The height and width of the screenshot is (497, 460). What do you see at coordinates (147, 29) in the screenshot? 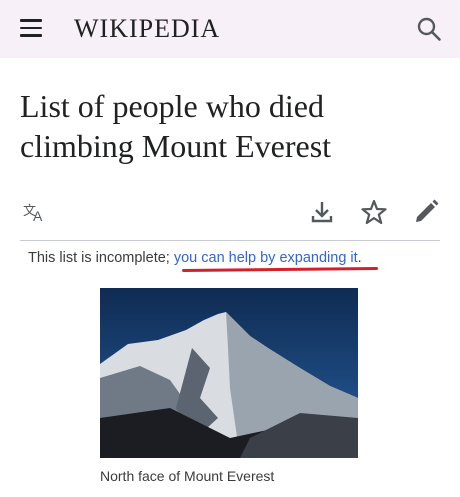
I see `wikipedia-wordmark: WIKIPEDIA` at bounding box center [147, 29].